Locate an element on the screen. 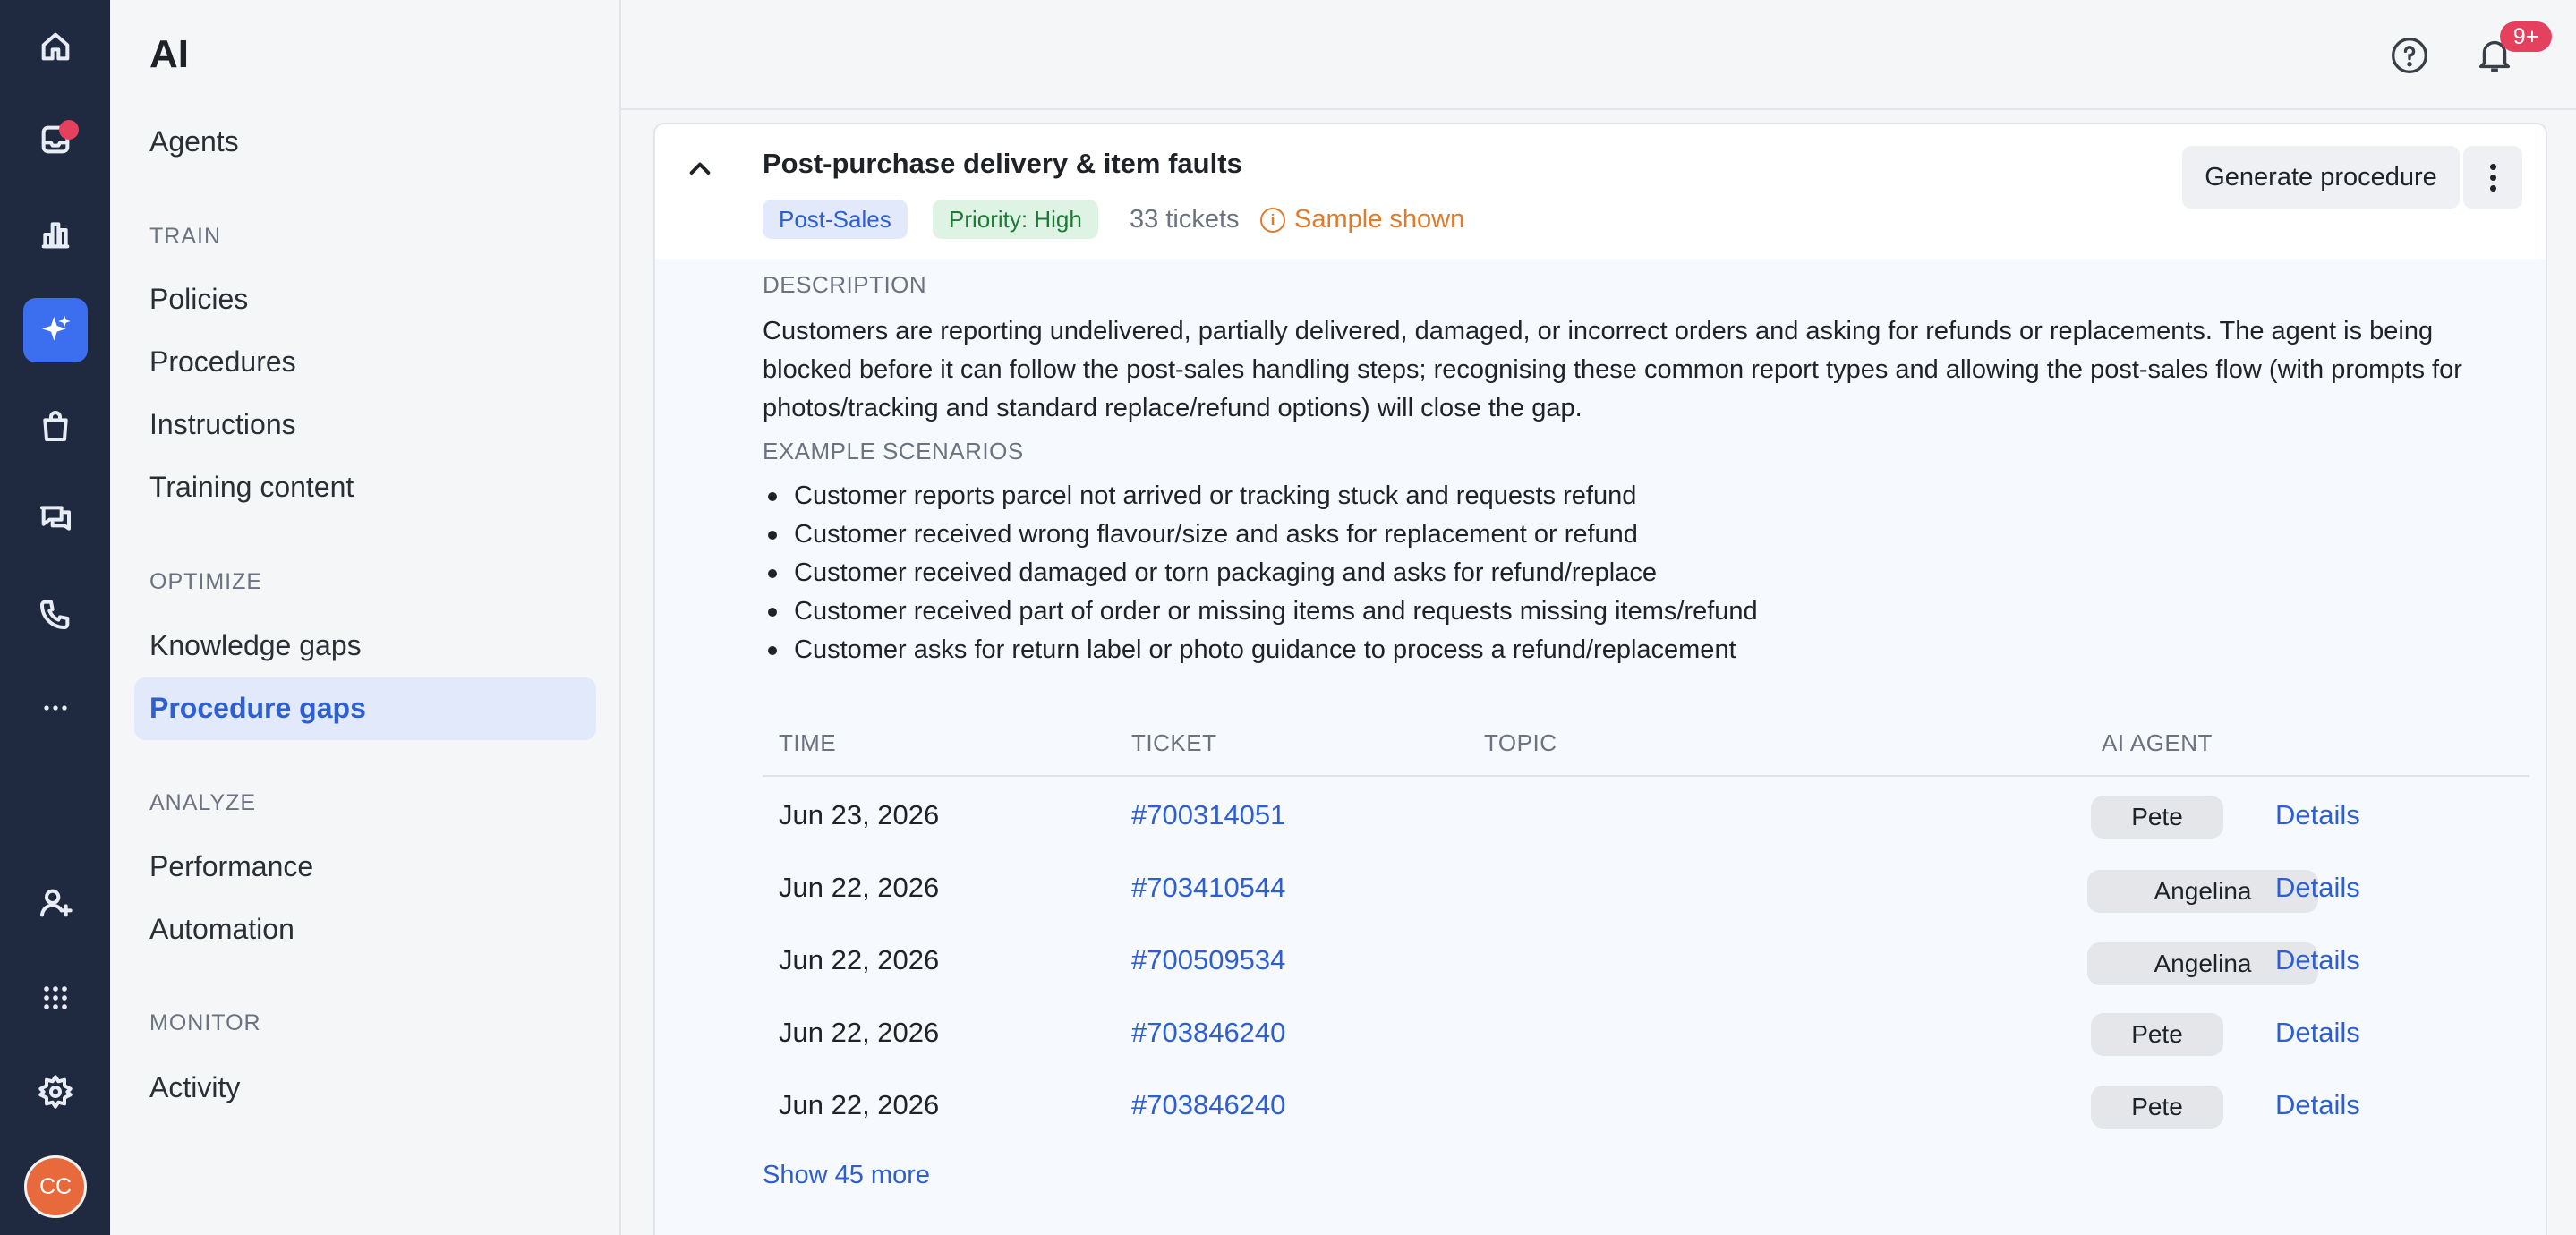 The height and width of the screenshot is (1235, 2576). table-row: Jun 22, 2026 #703410544 Angelina Details is located at coordinates (1600, 890).